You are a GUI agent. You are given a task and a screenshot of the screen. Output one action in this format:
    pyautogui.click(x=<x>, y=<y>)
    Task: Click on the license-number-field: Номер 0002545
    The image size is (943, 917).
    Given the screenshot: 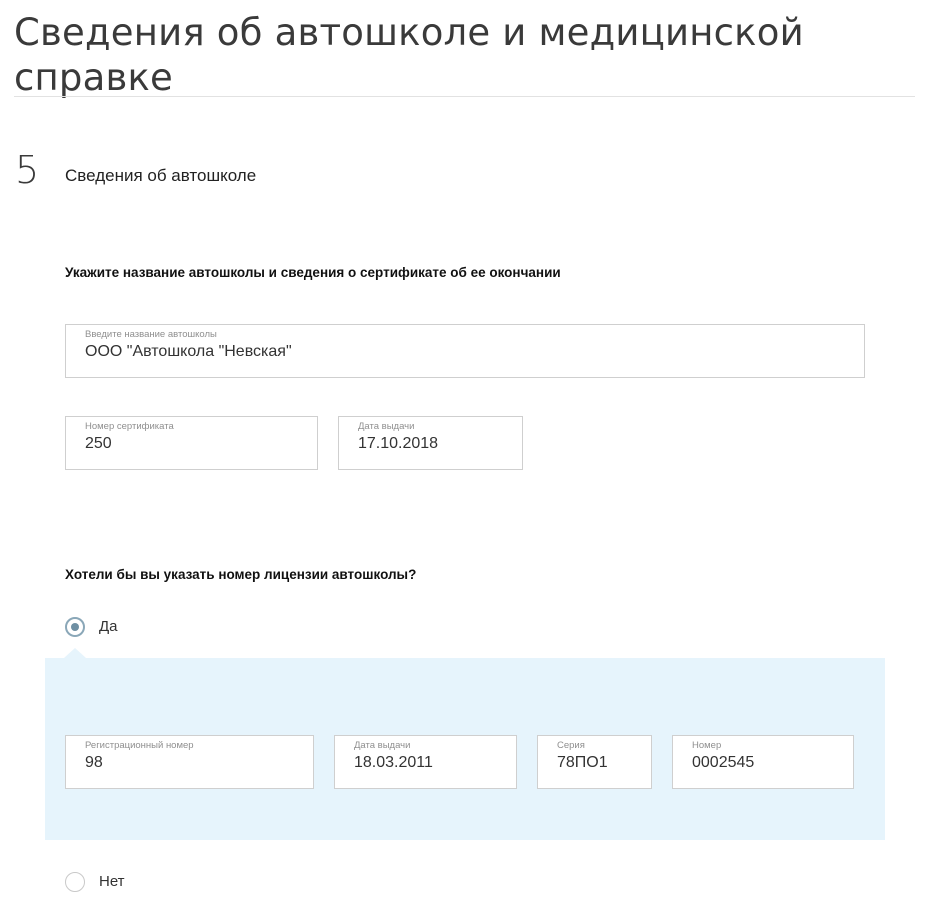 What is the action you would take?
    pyautogui.click(x=763, y=762)
    